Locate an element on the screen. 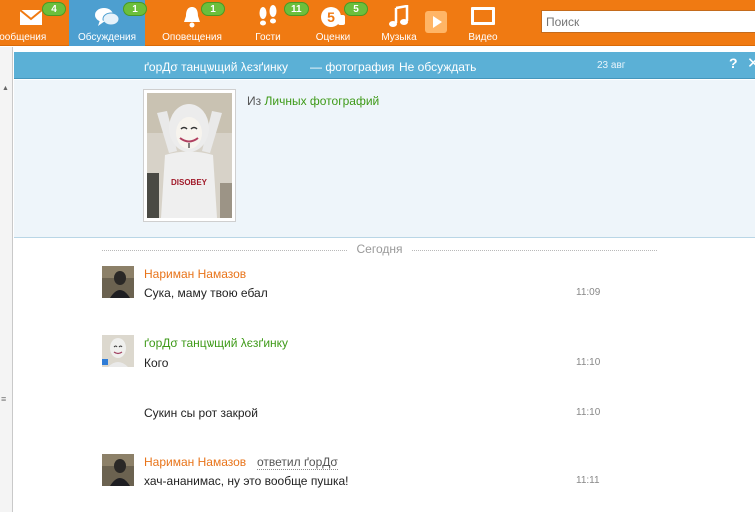 This screenshot has width=755, height=512. discussions-badge: 1 is located at coordinates (135, 9).